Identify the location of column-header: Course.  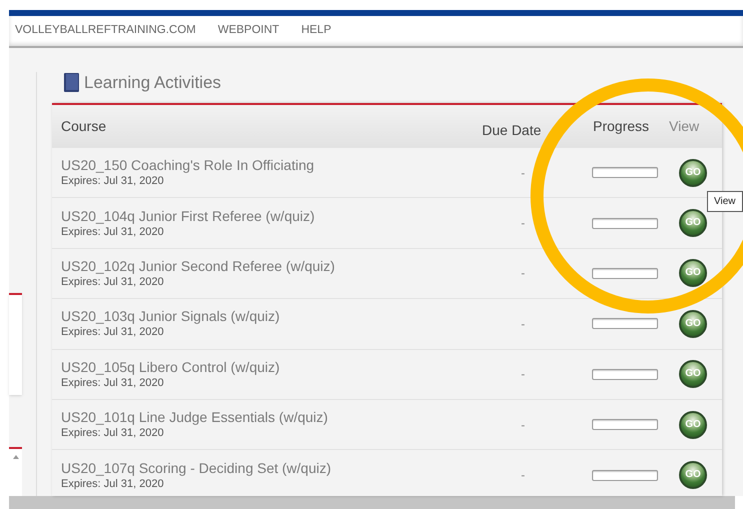
(84, 126).